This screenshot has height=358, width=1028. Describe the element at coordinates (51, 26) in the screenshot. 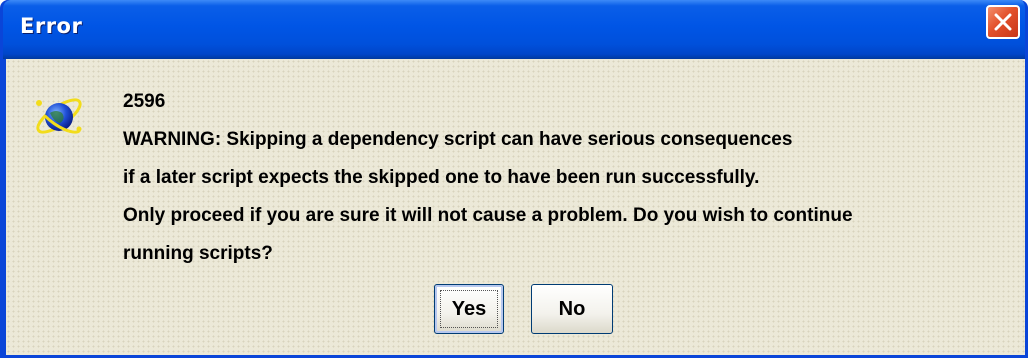

I see `window-title: Error` at that location.